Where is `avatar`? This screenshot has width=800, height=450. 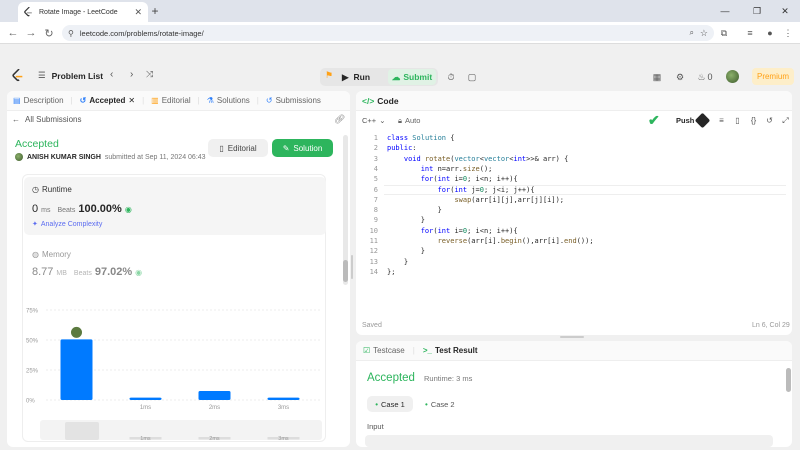 avatar is located at coordinates (732, 76).